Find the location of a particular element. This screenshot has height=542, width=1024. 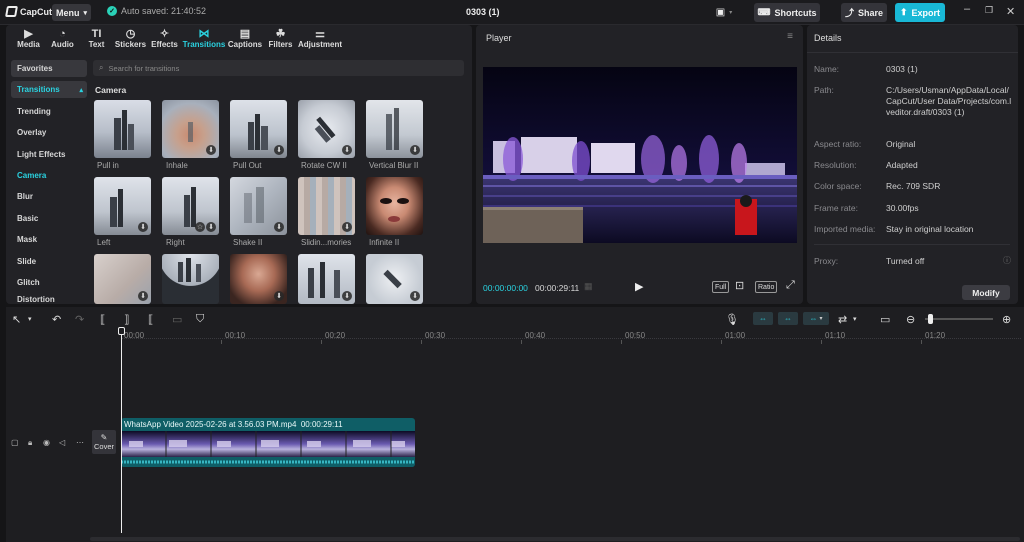

transition-thumb-row3-4: ⬇ is located at coordinates (326, 279).